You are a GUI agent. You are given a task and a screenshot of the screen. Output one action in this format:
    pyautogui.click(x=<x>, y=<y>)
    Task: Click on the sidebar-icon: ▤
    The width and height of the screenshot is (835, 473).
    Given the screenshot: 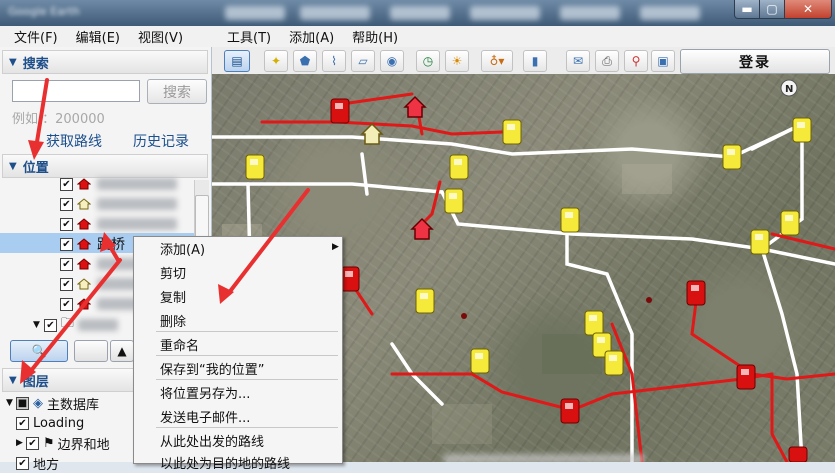 What is the action you would take?
    pyautogui.click(x=237, y=61)
    